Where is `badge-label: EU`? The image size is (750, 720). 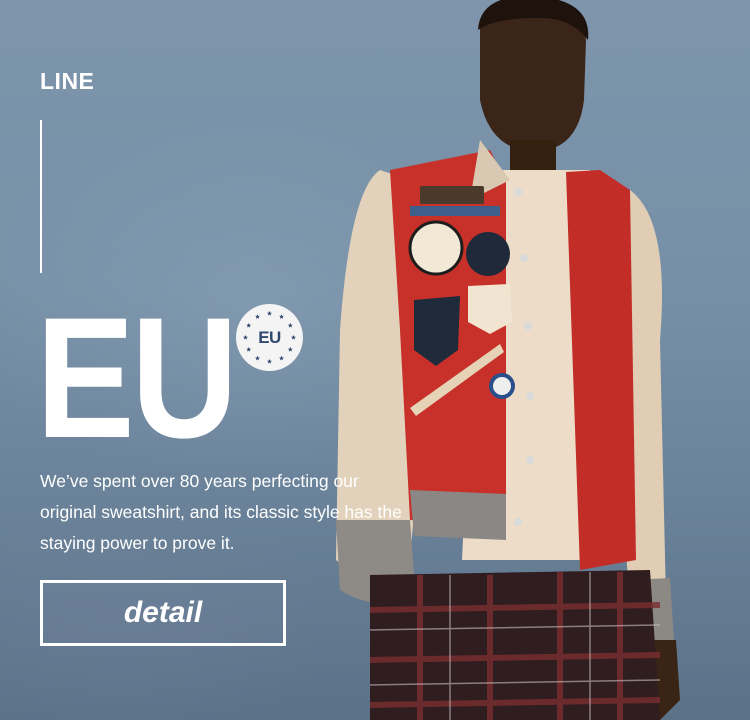 badge-label: EU is located at coordinates (269, 337).